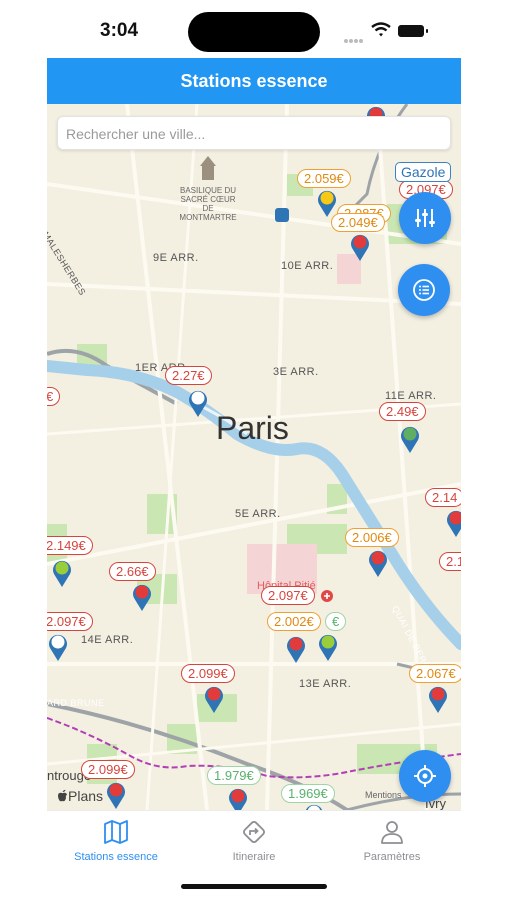  Describe the element at coordinates (435, 673) in the screenshot. I see `station-price-tag: 2.067€` at that location.